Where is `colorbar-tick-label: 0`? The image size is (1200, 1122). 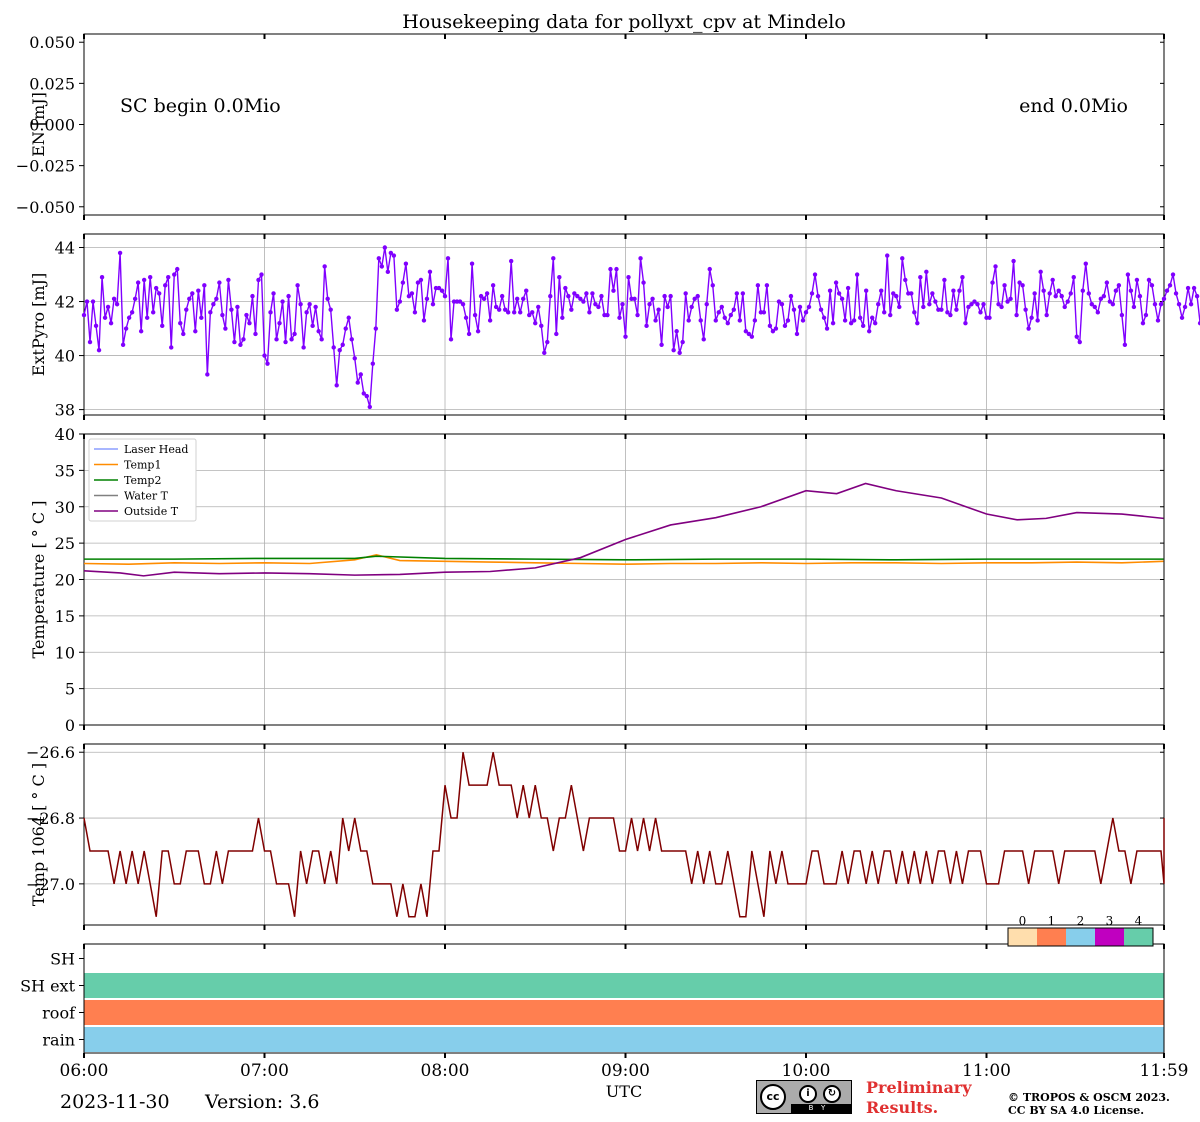
colorbar-tick-label: 0 is located at coordinates (1023, 921).